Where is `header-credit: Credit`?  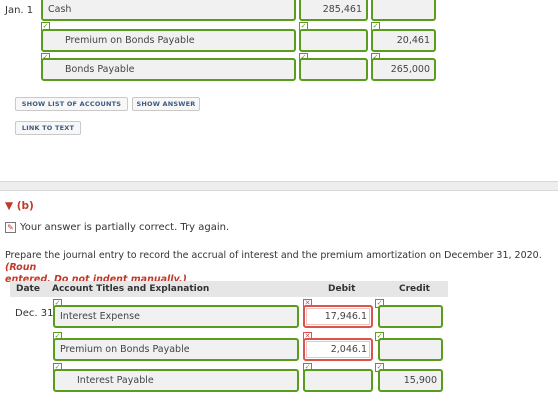
header-credit: Credit is located at coordinates (414, 289).